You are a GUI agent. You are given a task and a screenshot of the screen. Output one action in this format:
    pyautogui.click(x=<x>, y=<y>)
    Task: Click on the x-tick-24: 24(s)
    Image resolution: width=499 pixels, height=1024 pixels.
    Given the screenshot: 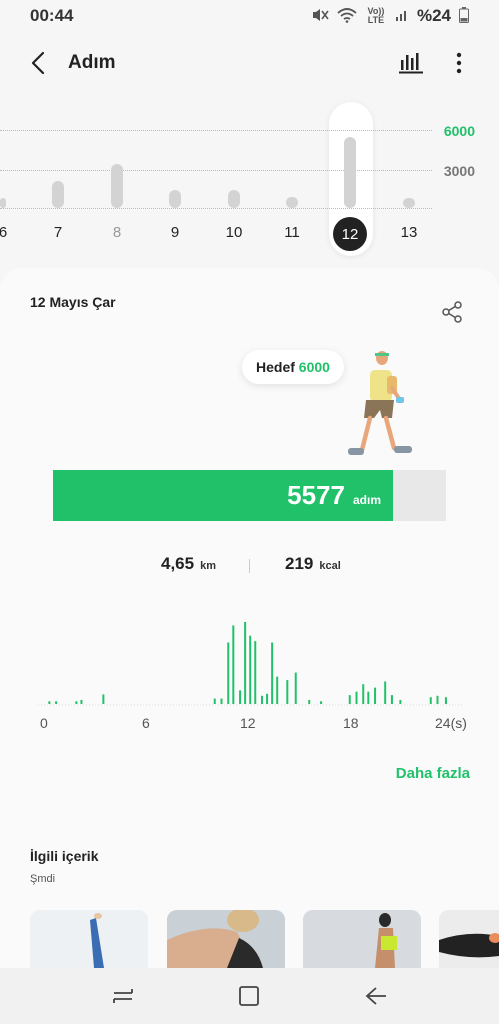 What is the action you would take?
    pyautogui.click(x=451, y=723)
    